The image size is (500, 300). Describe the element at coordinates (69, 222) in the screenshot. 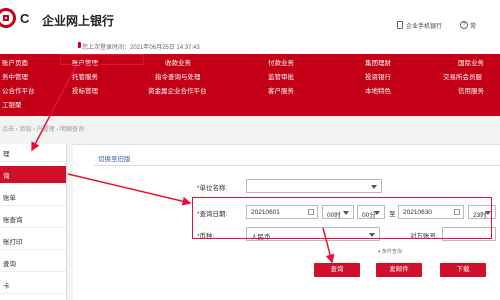

I see `sidebar-scrollbar` at that location.